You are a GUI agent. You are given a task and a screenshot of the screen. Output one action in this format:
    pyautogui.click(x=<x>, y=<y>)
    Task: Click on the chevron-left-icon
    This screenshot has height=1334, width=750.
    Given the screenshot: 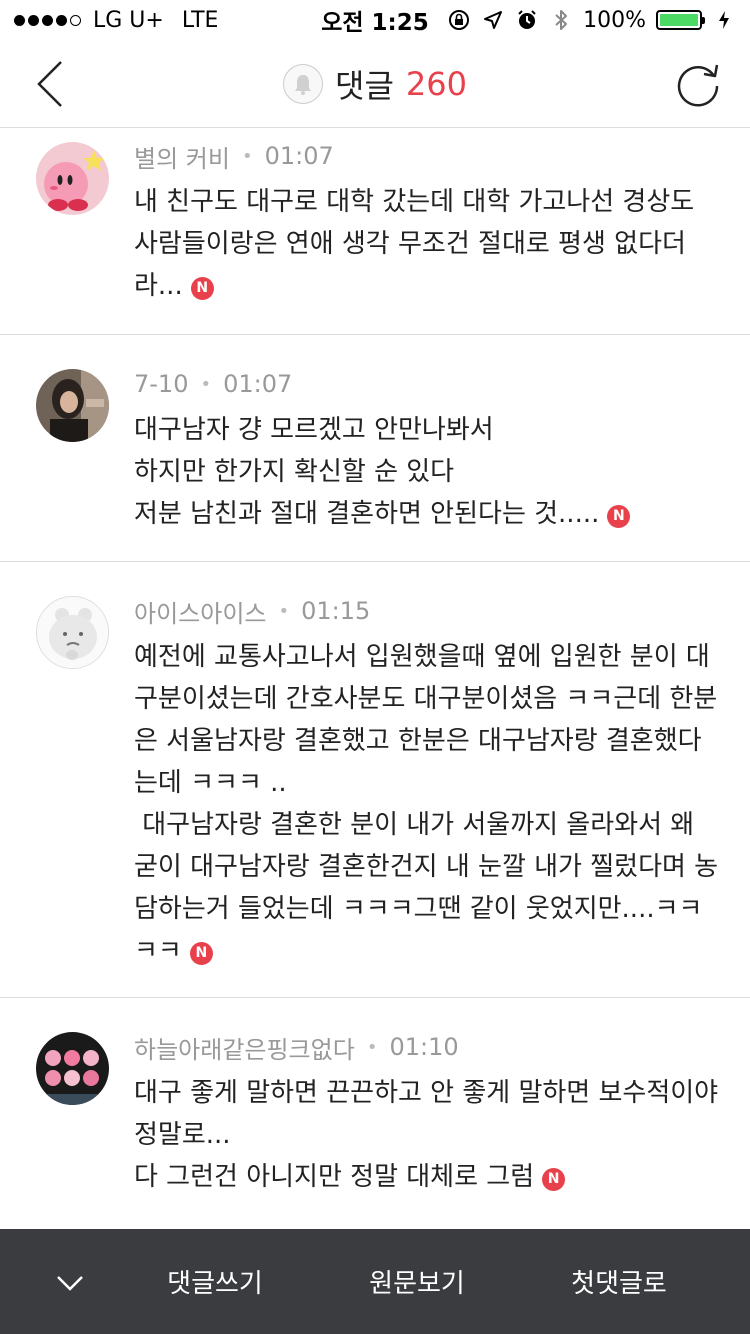 What is the action you would take?
    pyautogui.click(x=49, y=84)
    